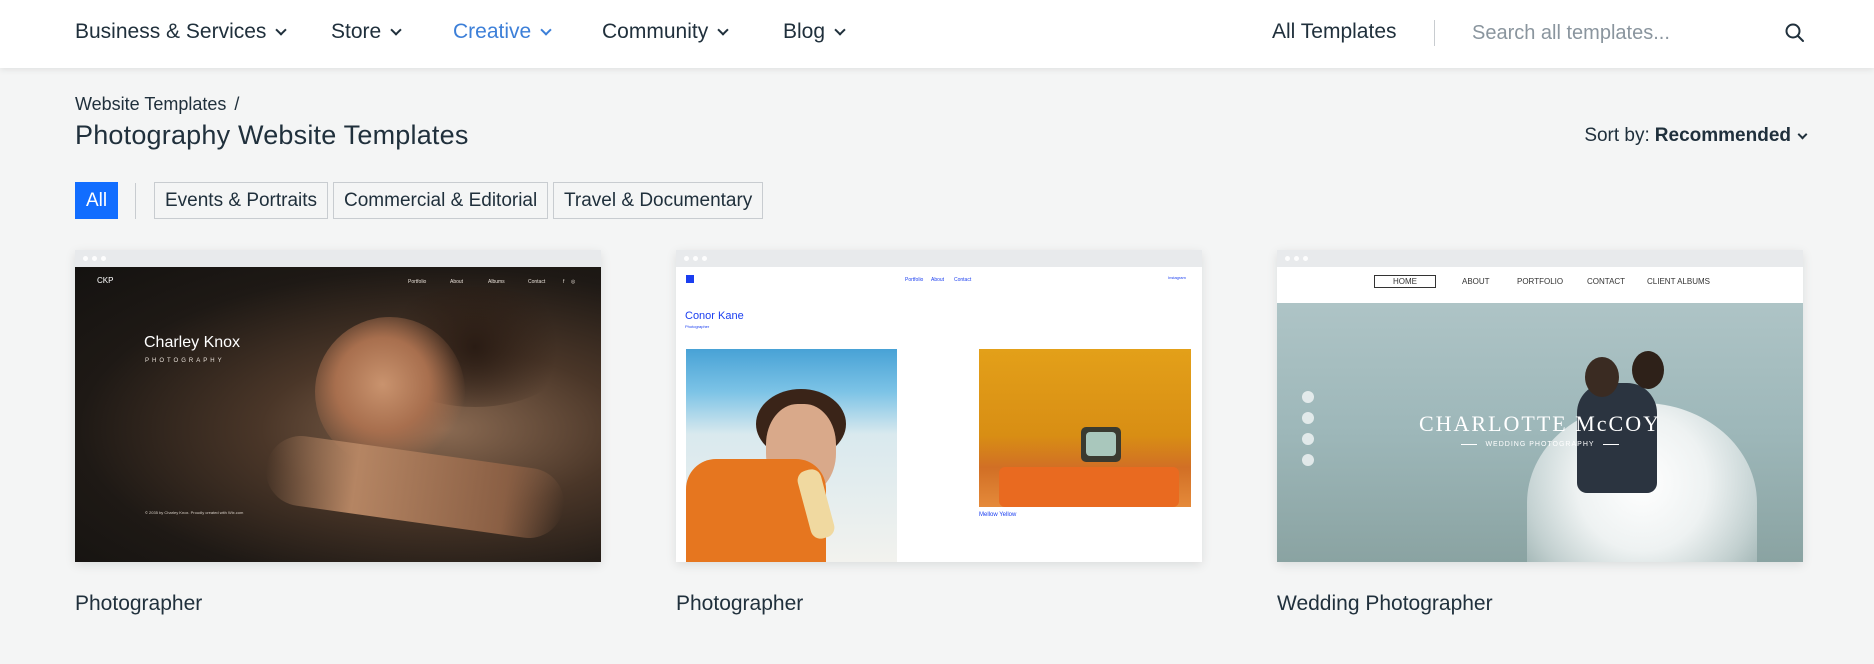 The width and height of the screenshot is (1874, 664). Describe the element at coordinates (356, 31) in the screenshot. I see `nav-item-label: Store` at that location.